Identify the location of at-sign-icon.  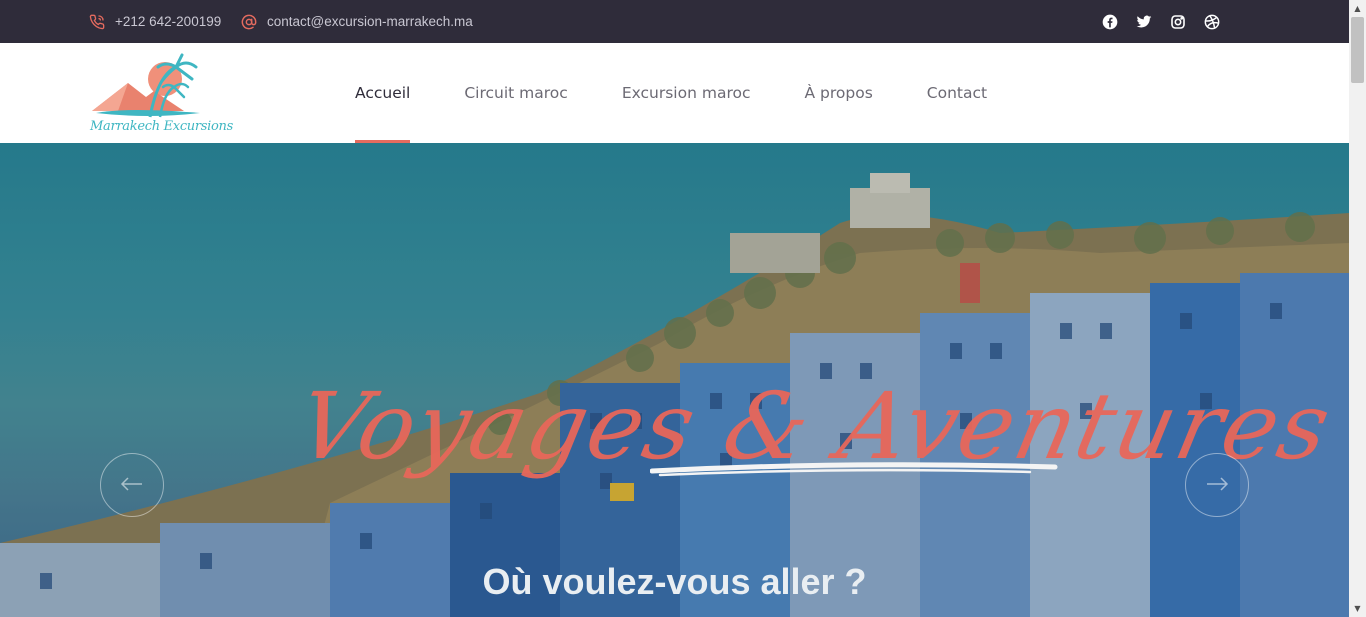
(249, 22).